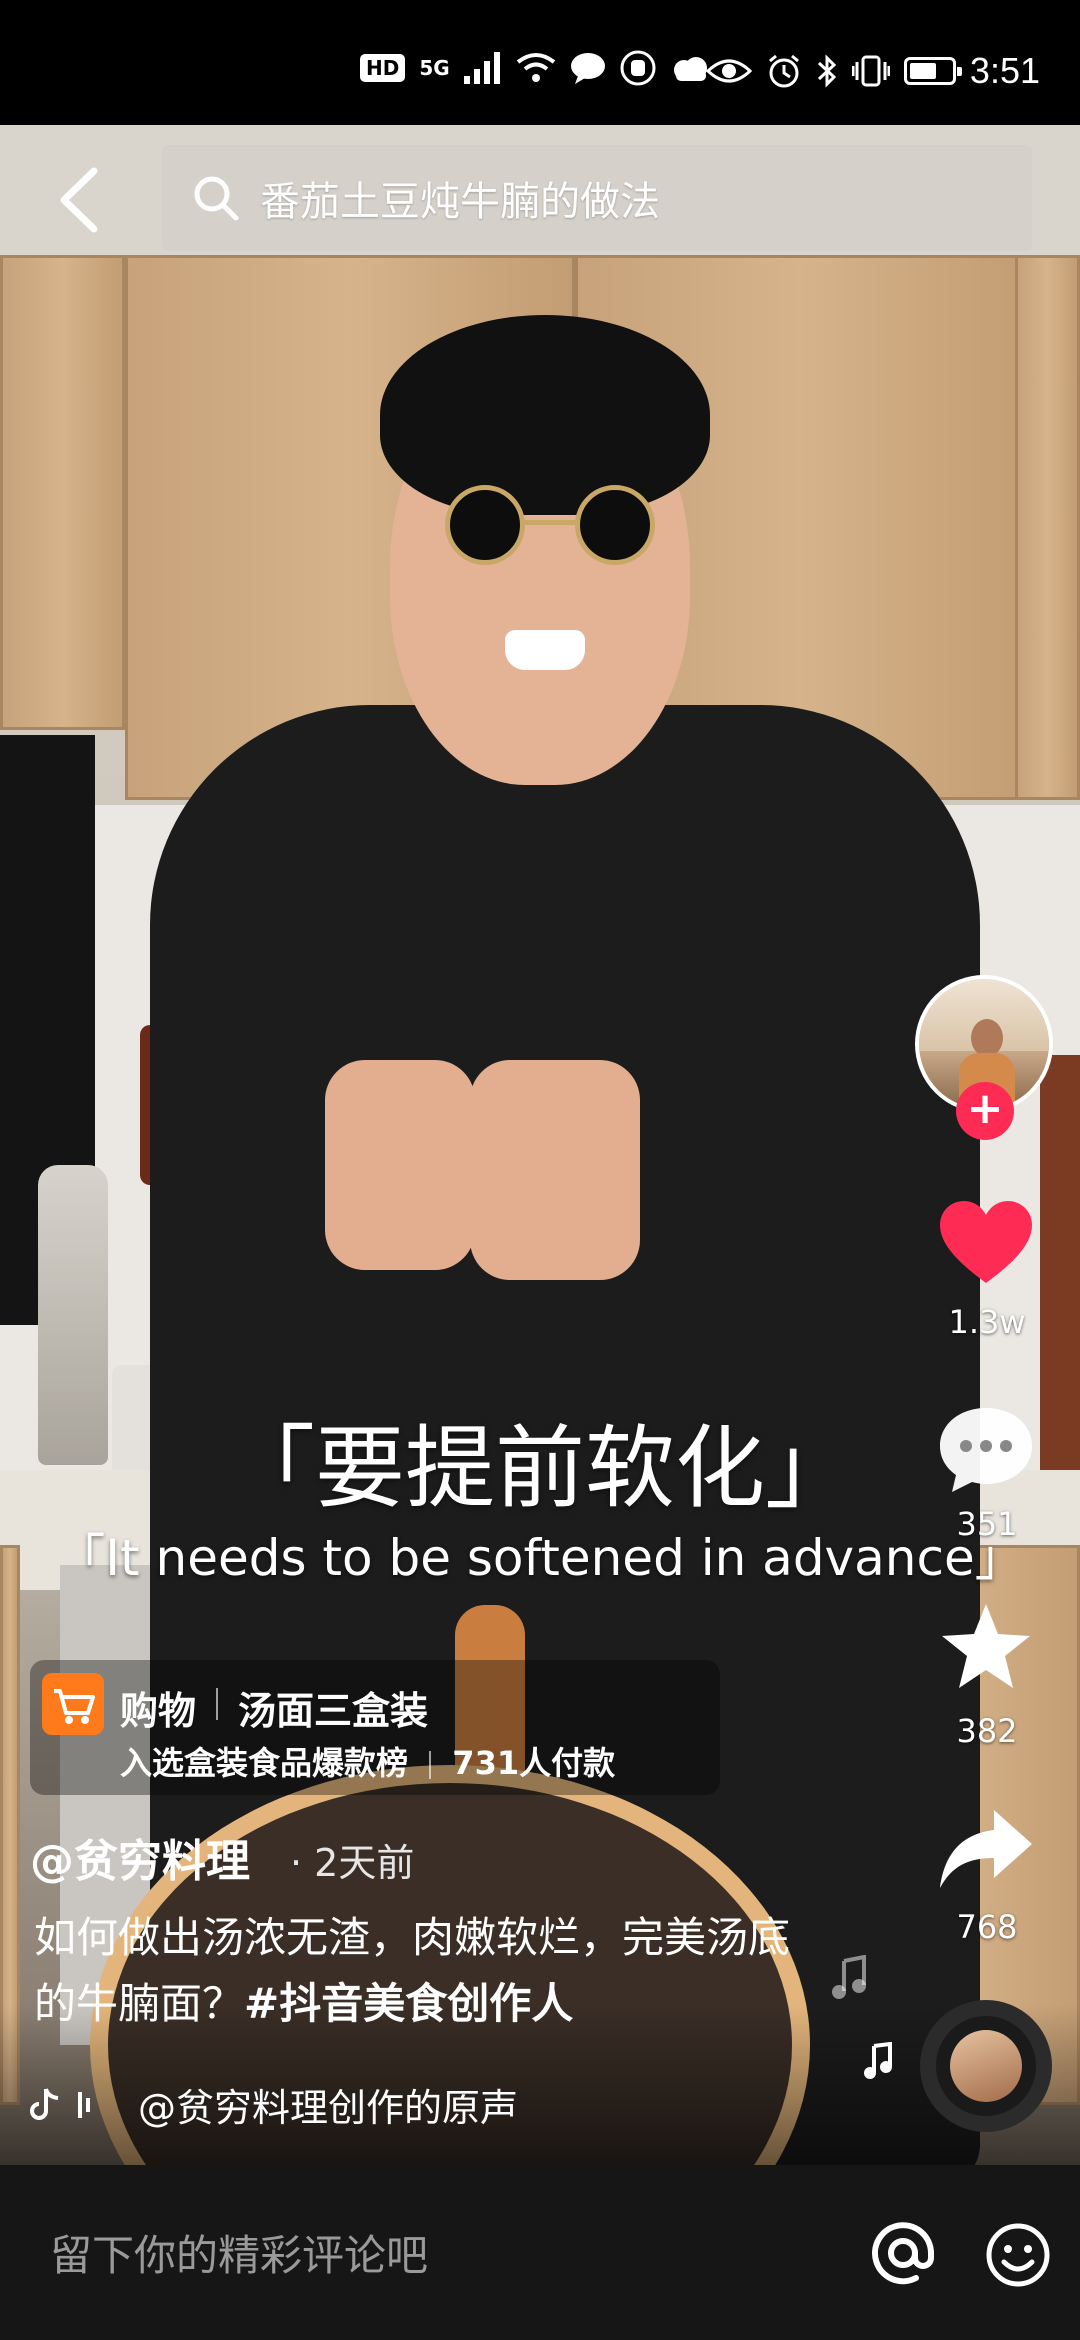  I want to click on favorite-count: 382, so click(987, 1731).